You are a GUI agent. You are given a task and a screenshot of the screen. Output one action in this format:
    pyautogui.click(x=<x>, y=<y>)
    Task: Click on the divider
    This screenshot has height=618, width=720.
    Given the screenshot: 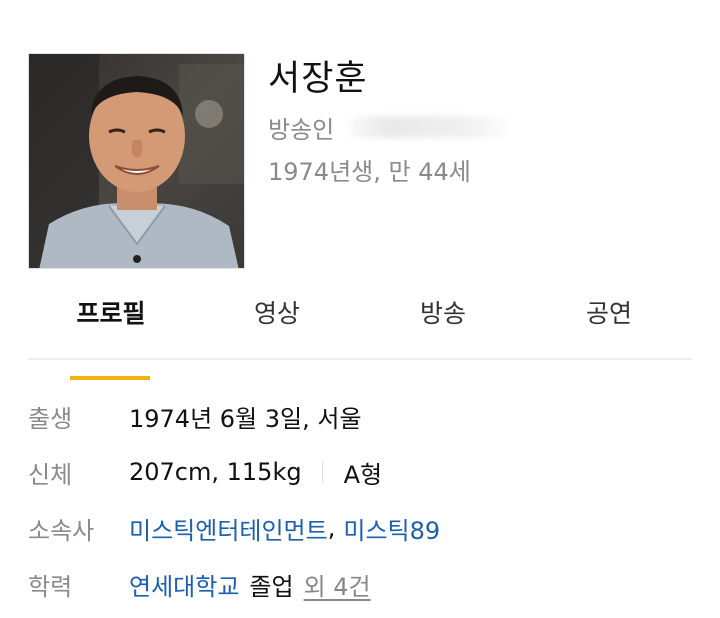 What is the action you would take?
    pyautogui.click(x=322, y=472)
    